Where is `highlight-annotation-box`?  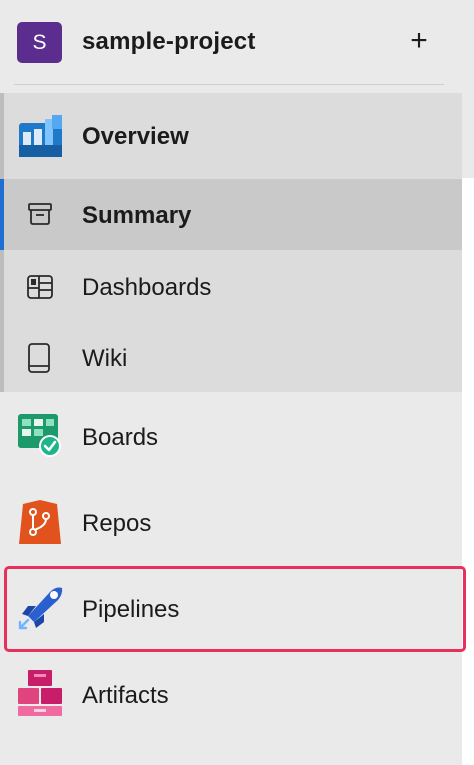 highlight-annotation-box is located at coordinates (235, 609).